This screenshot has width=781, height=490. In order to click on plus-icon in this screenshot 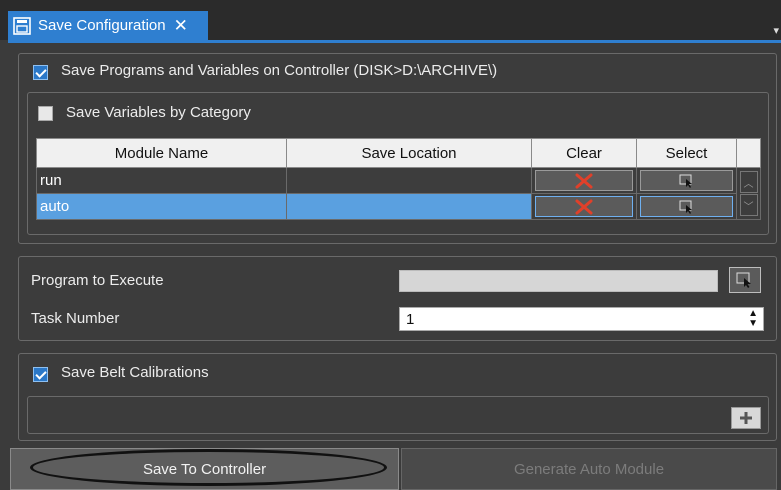, I will do `click(746, 418)`.